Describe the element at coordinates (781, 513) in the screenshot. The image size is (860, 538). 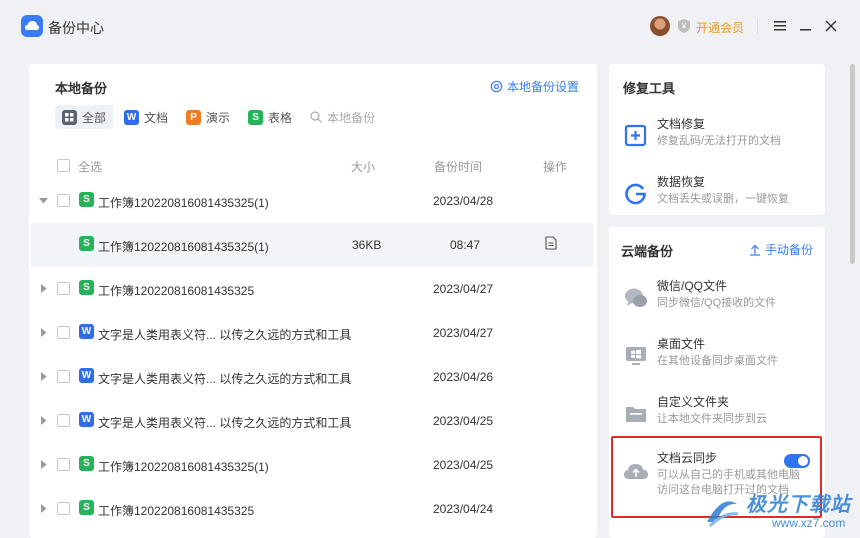
I see `watermark: 极光下载站 www.xz7.com` at that location.